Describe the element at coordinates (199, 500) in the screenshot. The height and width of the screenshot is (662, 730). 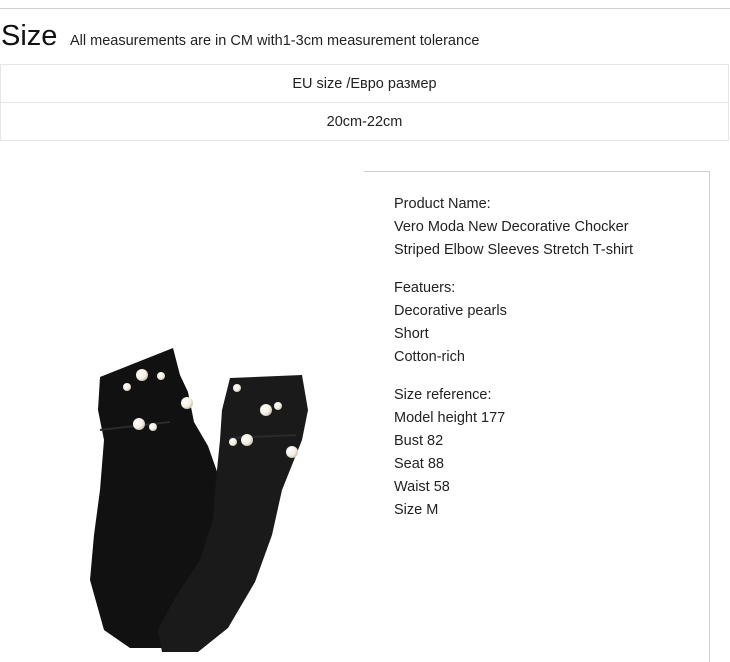
I see `product-photo-pearl-socks` at that location.